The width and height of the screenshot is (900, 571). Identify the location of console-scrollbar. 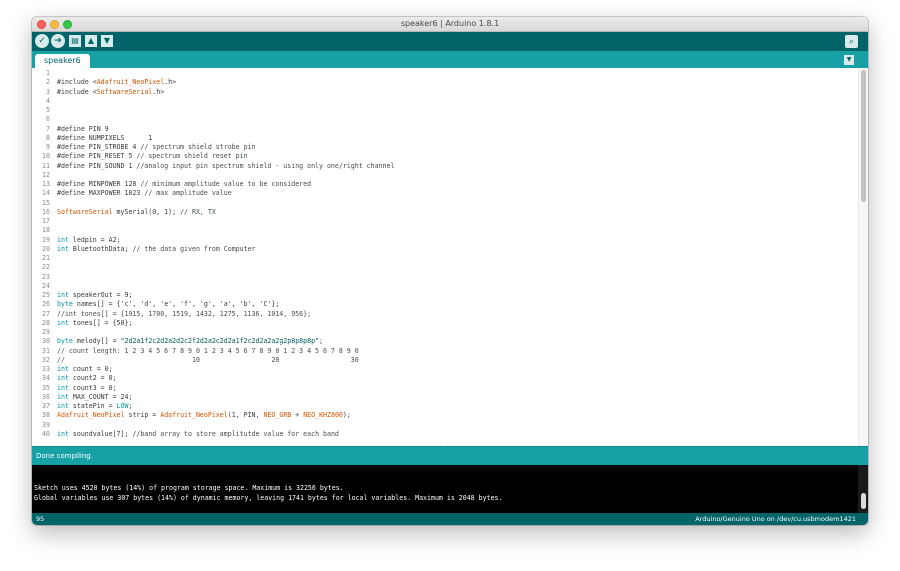
(863, 489).